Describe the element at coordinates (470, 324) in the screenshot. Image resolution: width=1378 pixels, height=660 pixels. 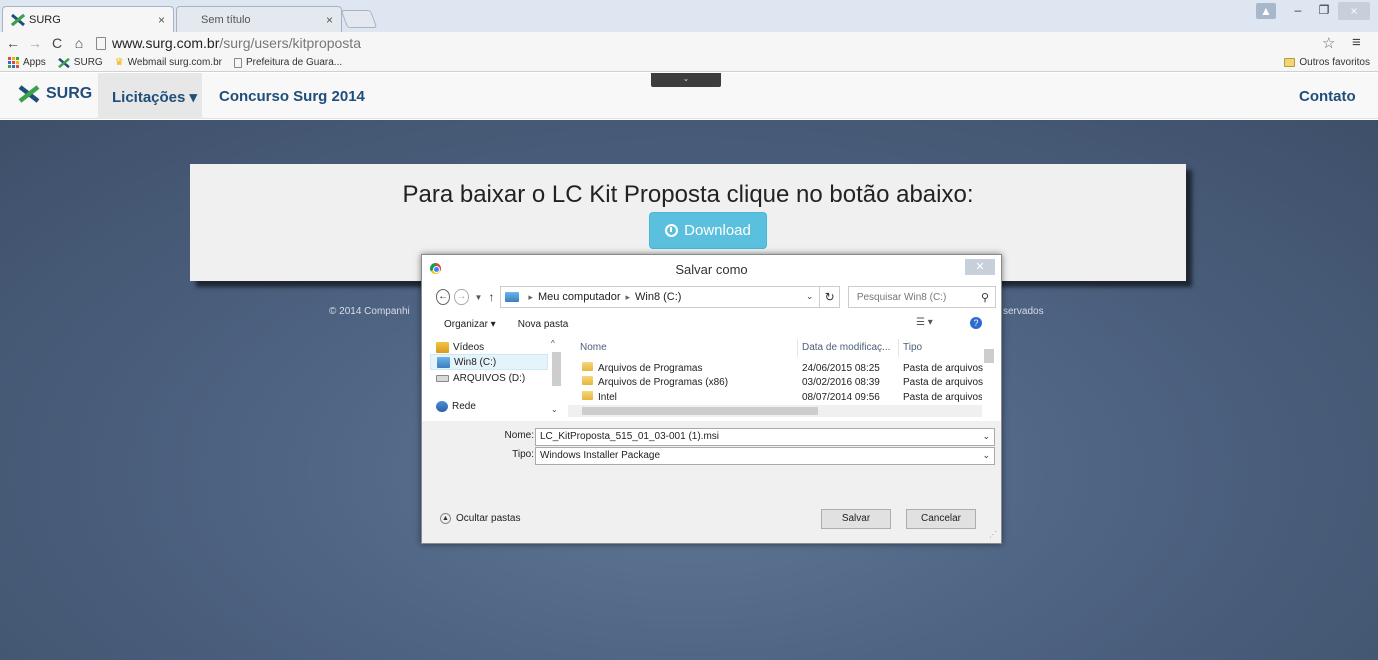
I see `organize-menu: Organizar ▾` at that location.